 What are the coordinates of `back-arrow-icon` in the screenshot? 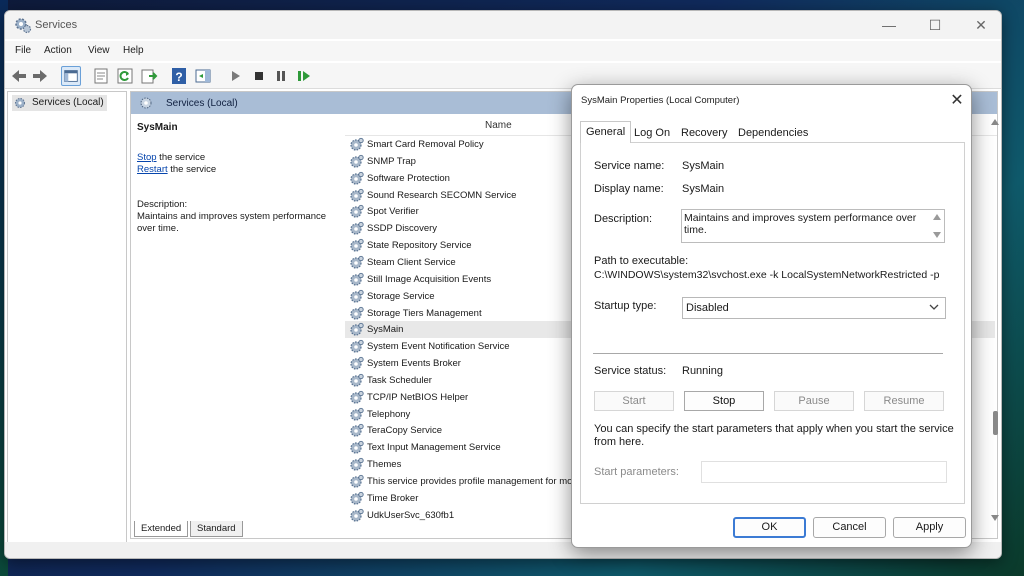 It's located at (19, 76).